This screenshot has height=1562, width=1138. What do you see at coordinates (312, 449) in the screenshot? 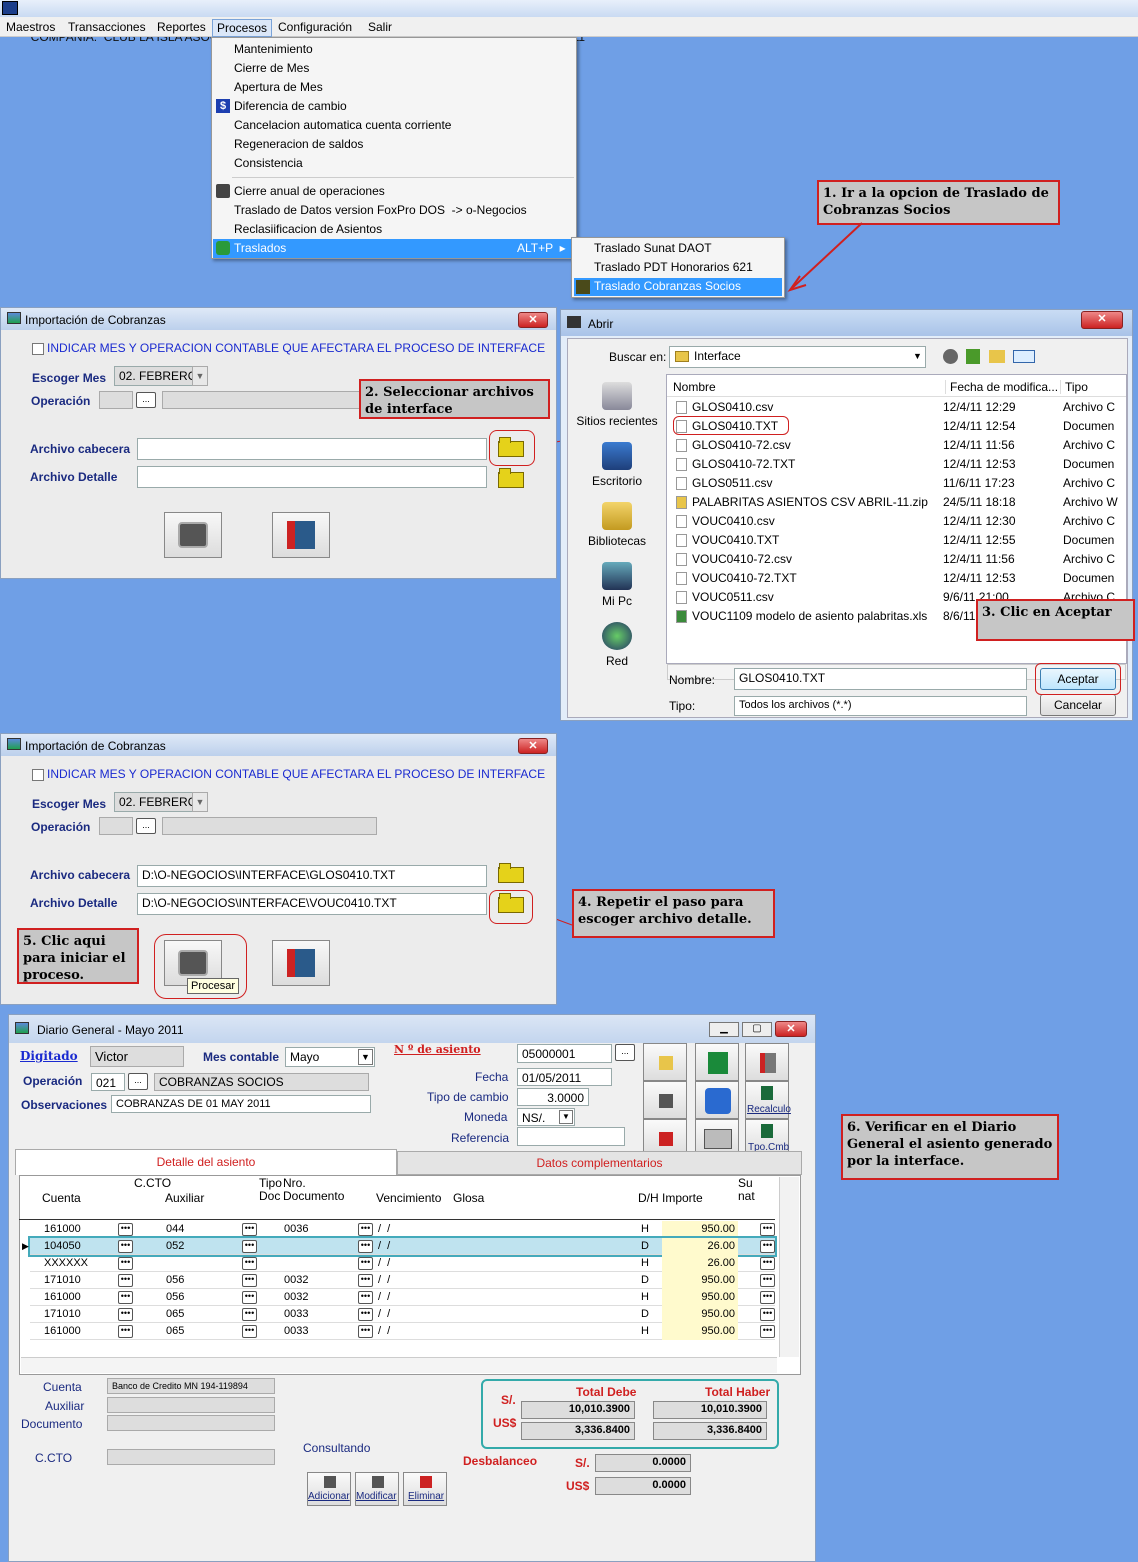
I see `archivo-cabecera-input` at bounding box center [312, 449].